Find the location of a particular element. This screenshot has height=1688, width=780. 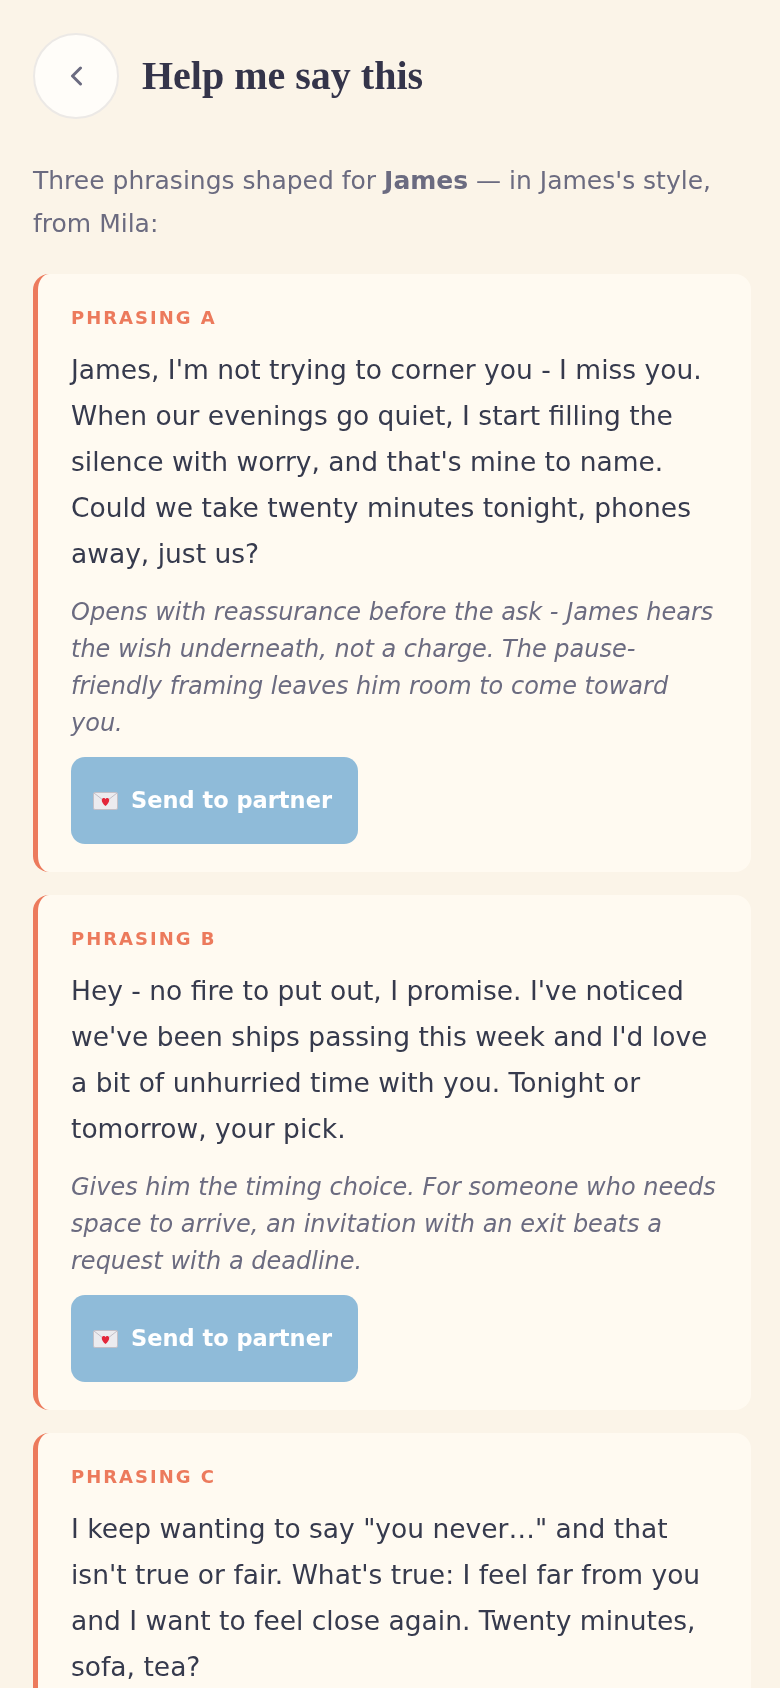

intro-text: Three phrasings shaped for James — in James's style, from Mila: is located at coordinates (372, 202).